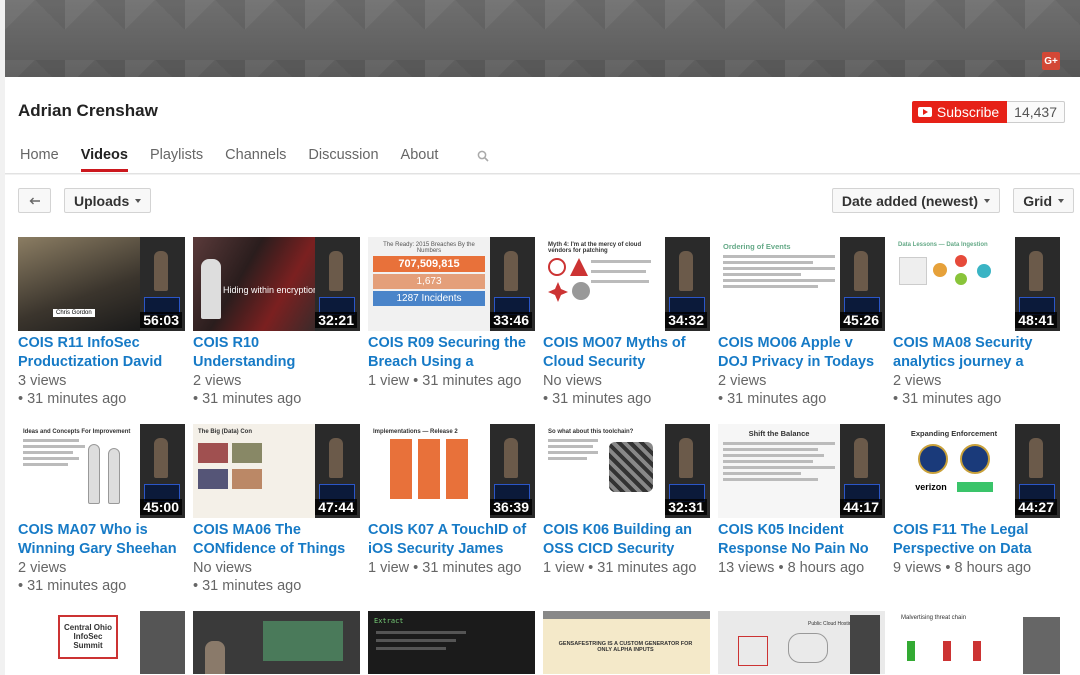 Image resolution: width=1080 pixels, height=675 pixels. What do you see at coordinates (483, 156) in the screenshot?
I see `search-icon` at bounding box center [483, 156].